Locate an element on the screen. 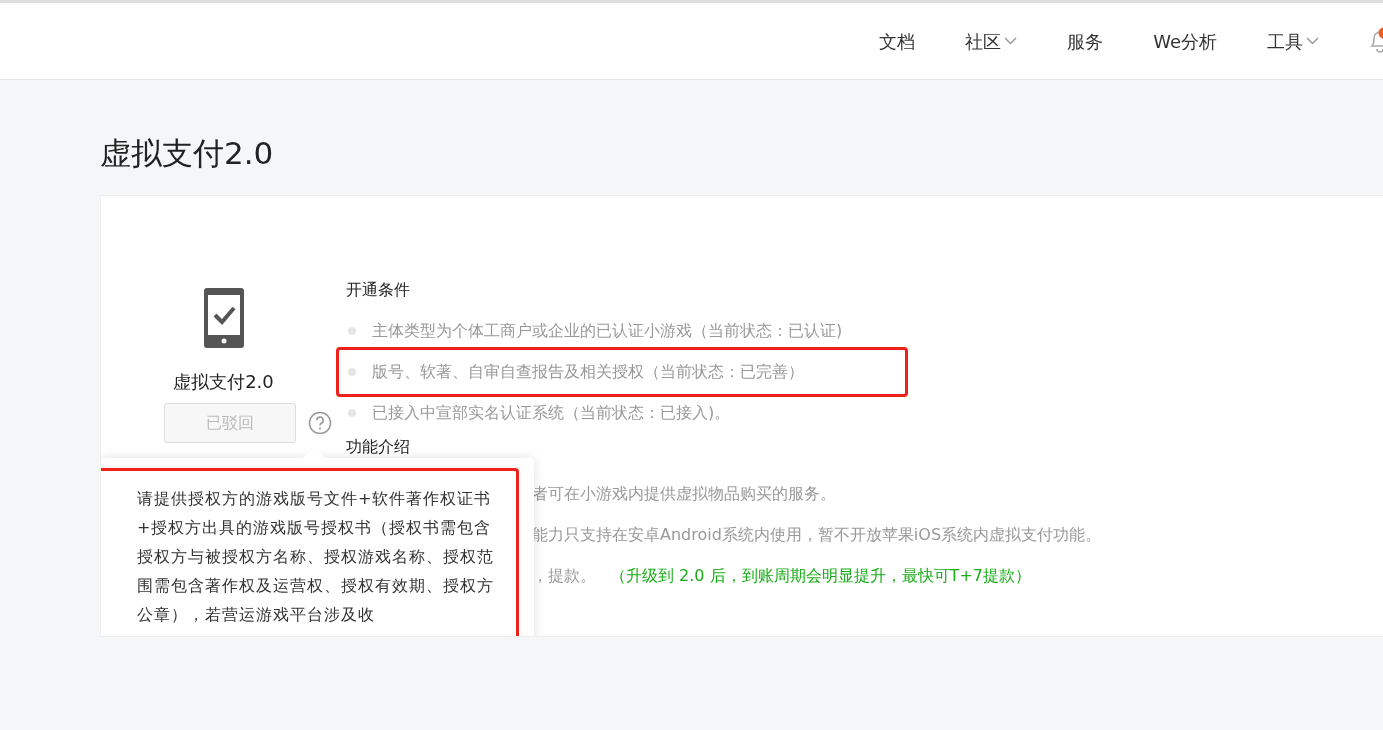 This screenshot has height=730, width=1383. nav-link: 社区 is located at coordinates (991, 41).